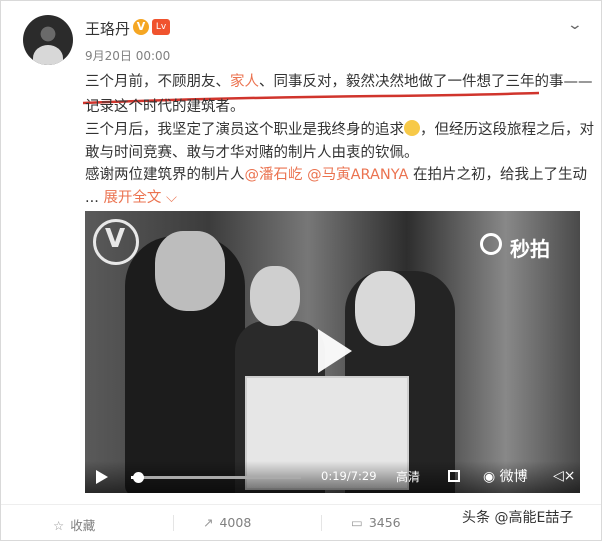 This screenshot has height=541, width=602. I want to click on text-segment: 三个月前，不顾朋友、, so click(157, 82).